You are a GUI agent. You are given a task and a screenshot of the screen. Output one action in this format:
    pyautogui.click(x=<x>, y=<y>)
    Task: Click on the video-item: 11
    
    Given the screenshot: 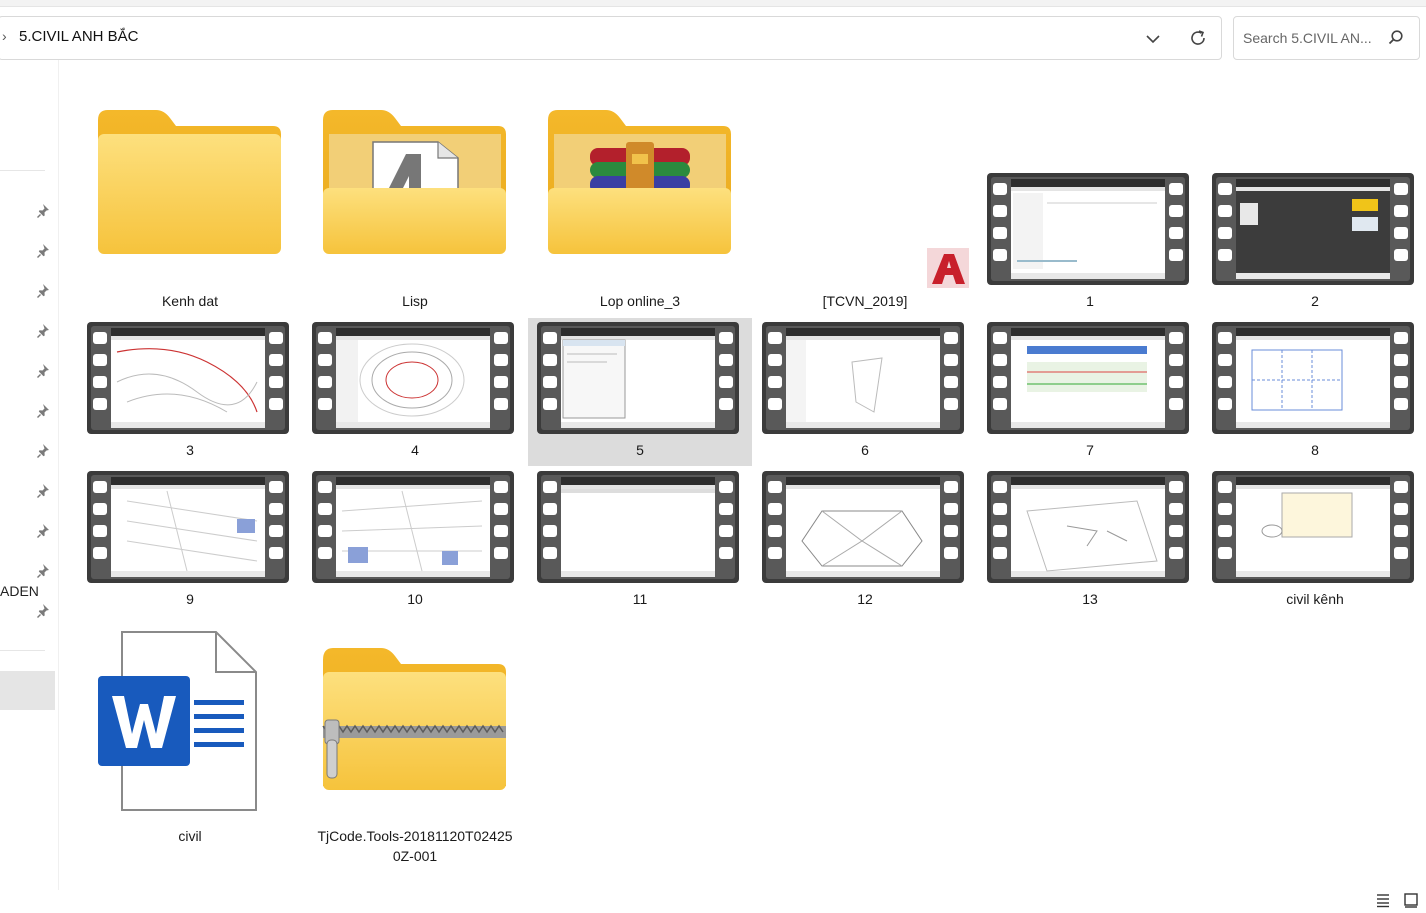 What is the action you would take?
    pyautogui.click(x=640, y=541)
    